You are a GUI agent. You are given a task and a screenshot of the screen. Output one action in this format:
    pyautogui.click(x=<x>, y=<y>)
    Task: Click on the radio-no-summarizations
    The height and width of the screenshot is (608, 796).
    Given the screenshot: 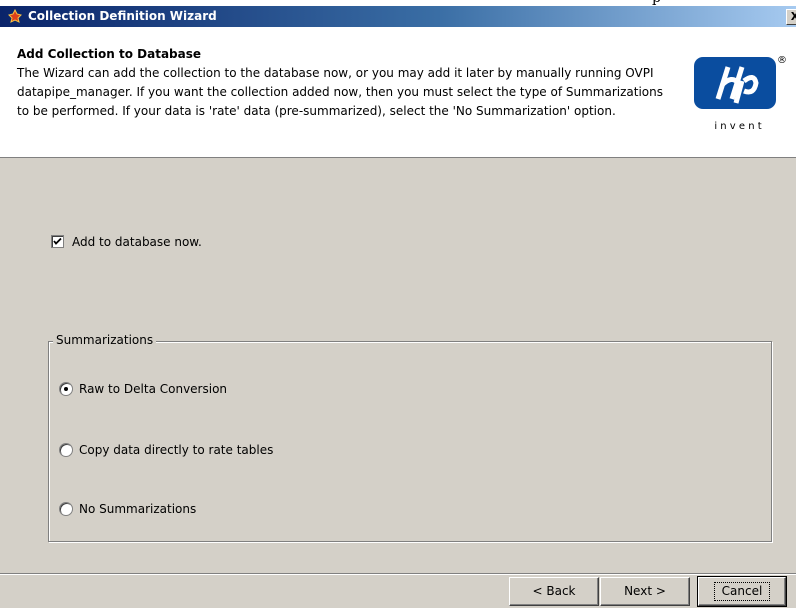 What is the action you would take?
    pyautogui.click(x=66, y=509)
    